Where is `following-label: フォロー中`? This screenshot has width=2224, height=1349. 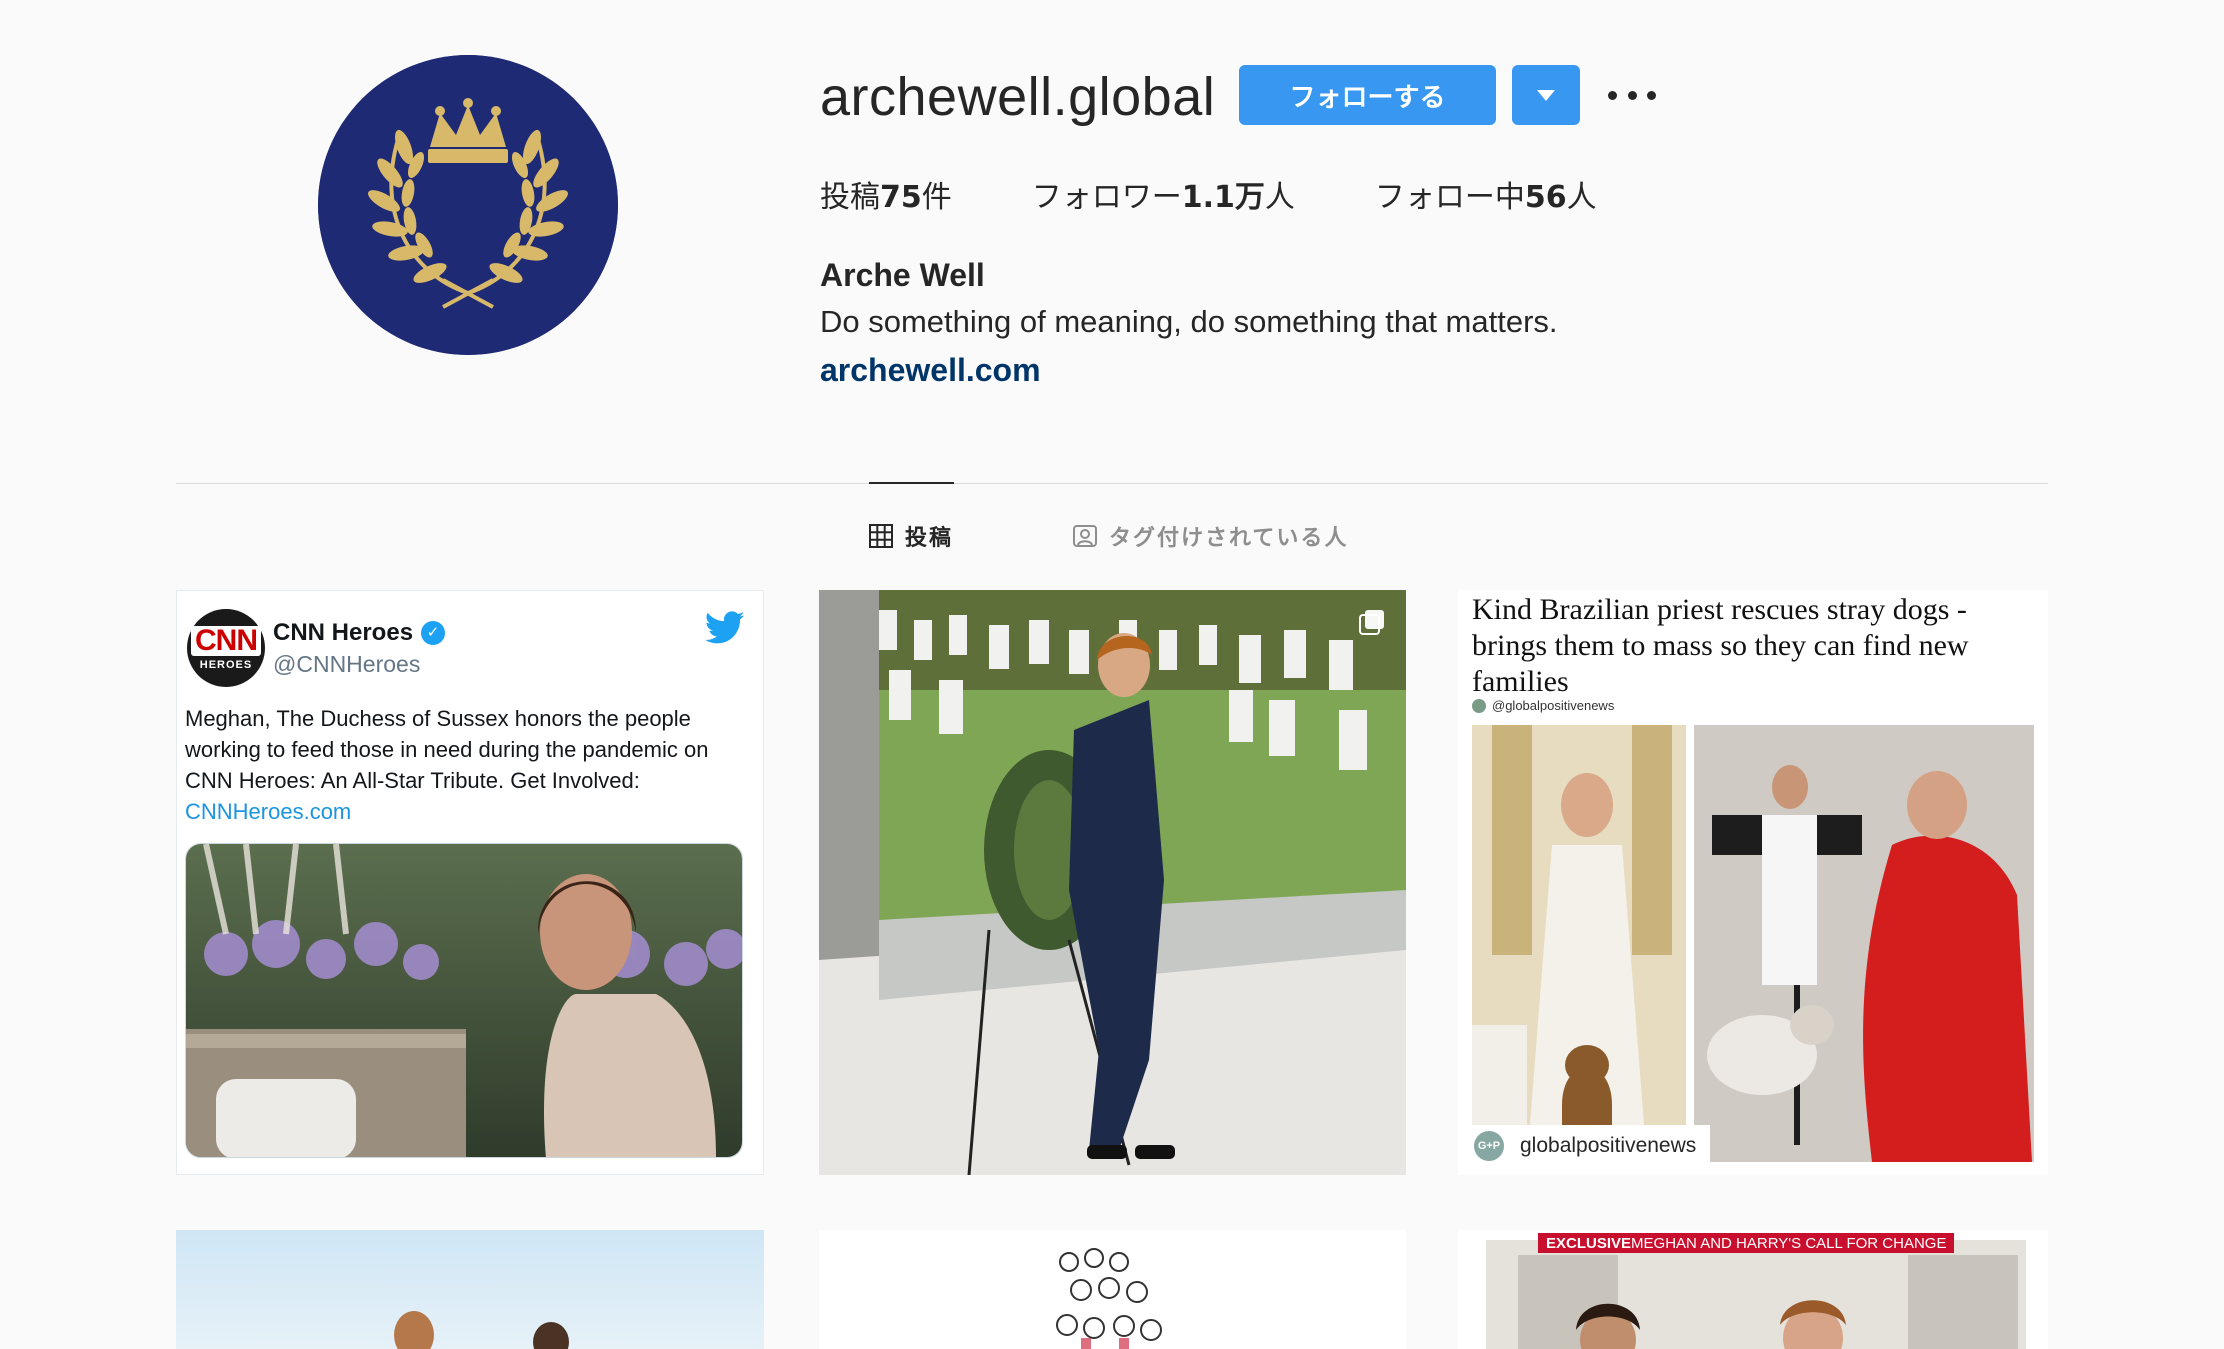 following-label: フォロー中 is located at coordinates (1449, 197).